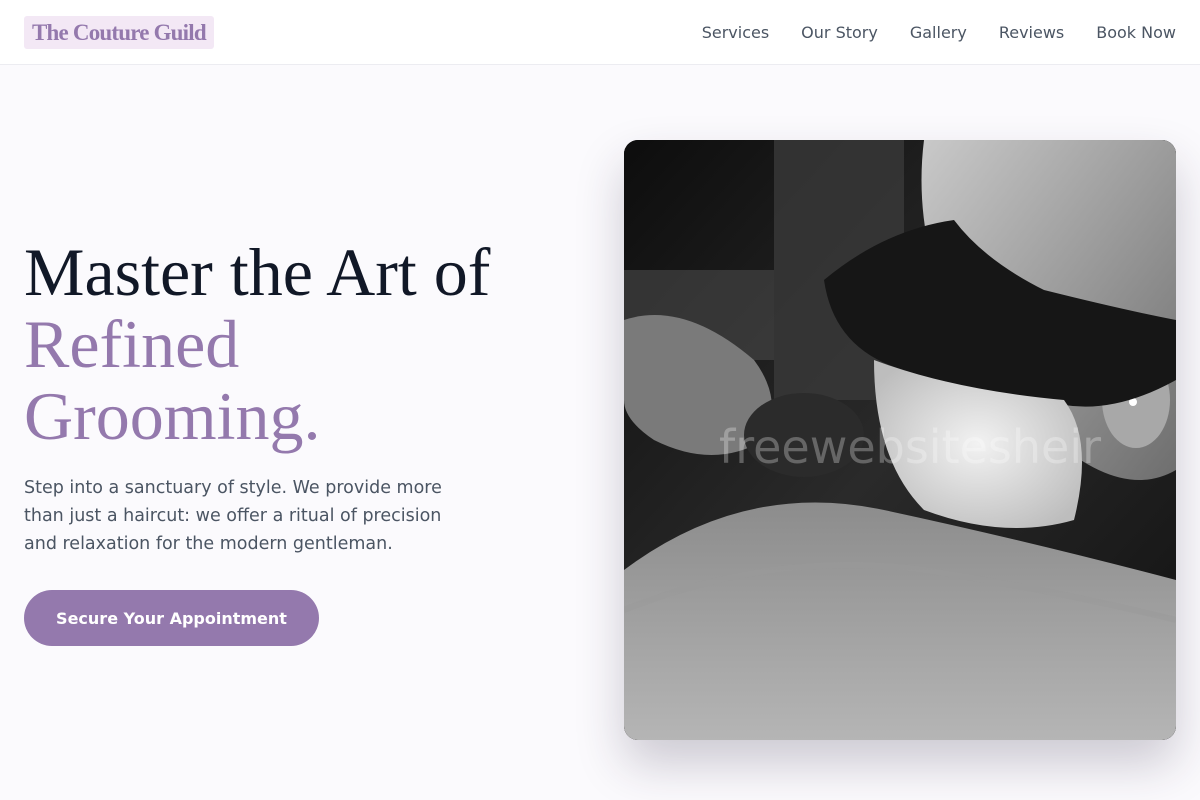 The width and height of the screenshot is (1200, 800). What do you see at coordinates (839, 32) in the screenshot?
I see `nav-link-our-story: Our Story` at bounding box center [839, 32].